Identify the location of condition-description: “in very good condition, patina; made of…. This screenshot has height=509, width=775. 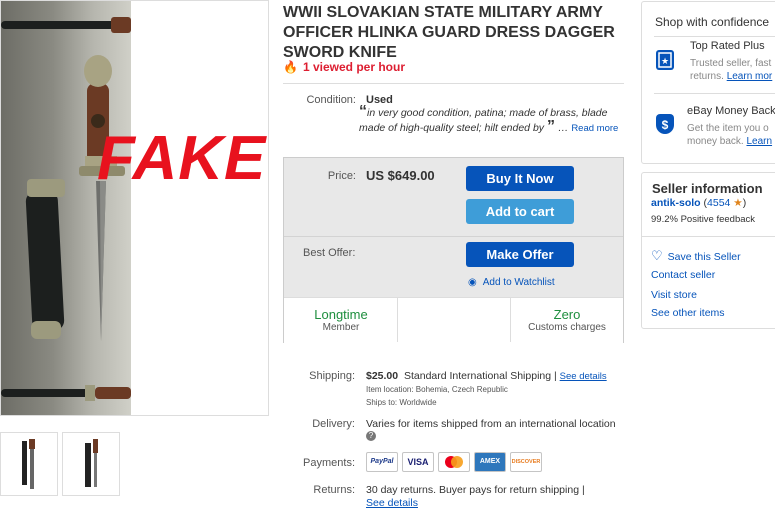
(489, 119).